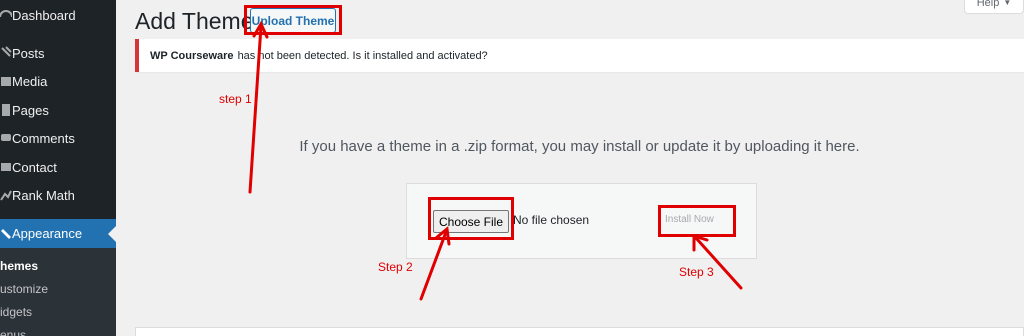 This screenshot has height=336, width=1024. I want to click on submenu-item-customize: ustomize, so click(58, 289).